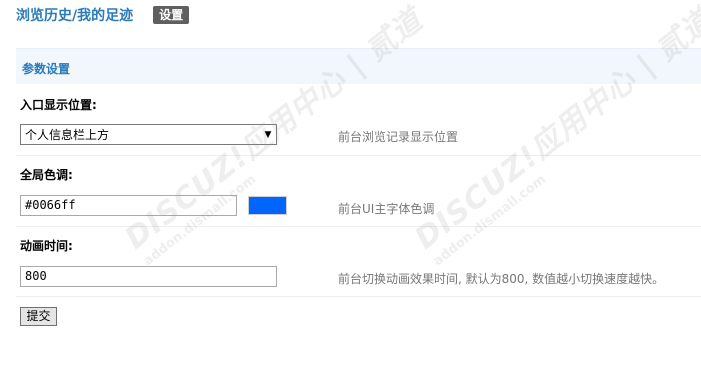 Image resolution: width=701 pixels, height=370 pixels. What do you see at coordinates (67, 135) in the screenshot?
I see `entry-position-value: 个人信息栏上方` at bounding box center [67, 135].